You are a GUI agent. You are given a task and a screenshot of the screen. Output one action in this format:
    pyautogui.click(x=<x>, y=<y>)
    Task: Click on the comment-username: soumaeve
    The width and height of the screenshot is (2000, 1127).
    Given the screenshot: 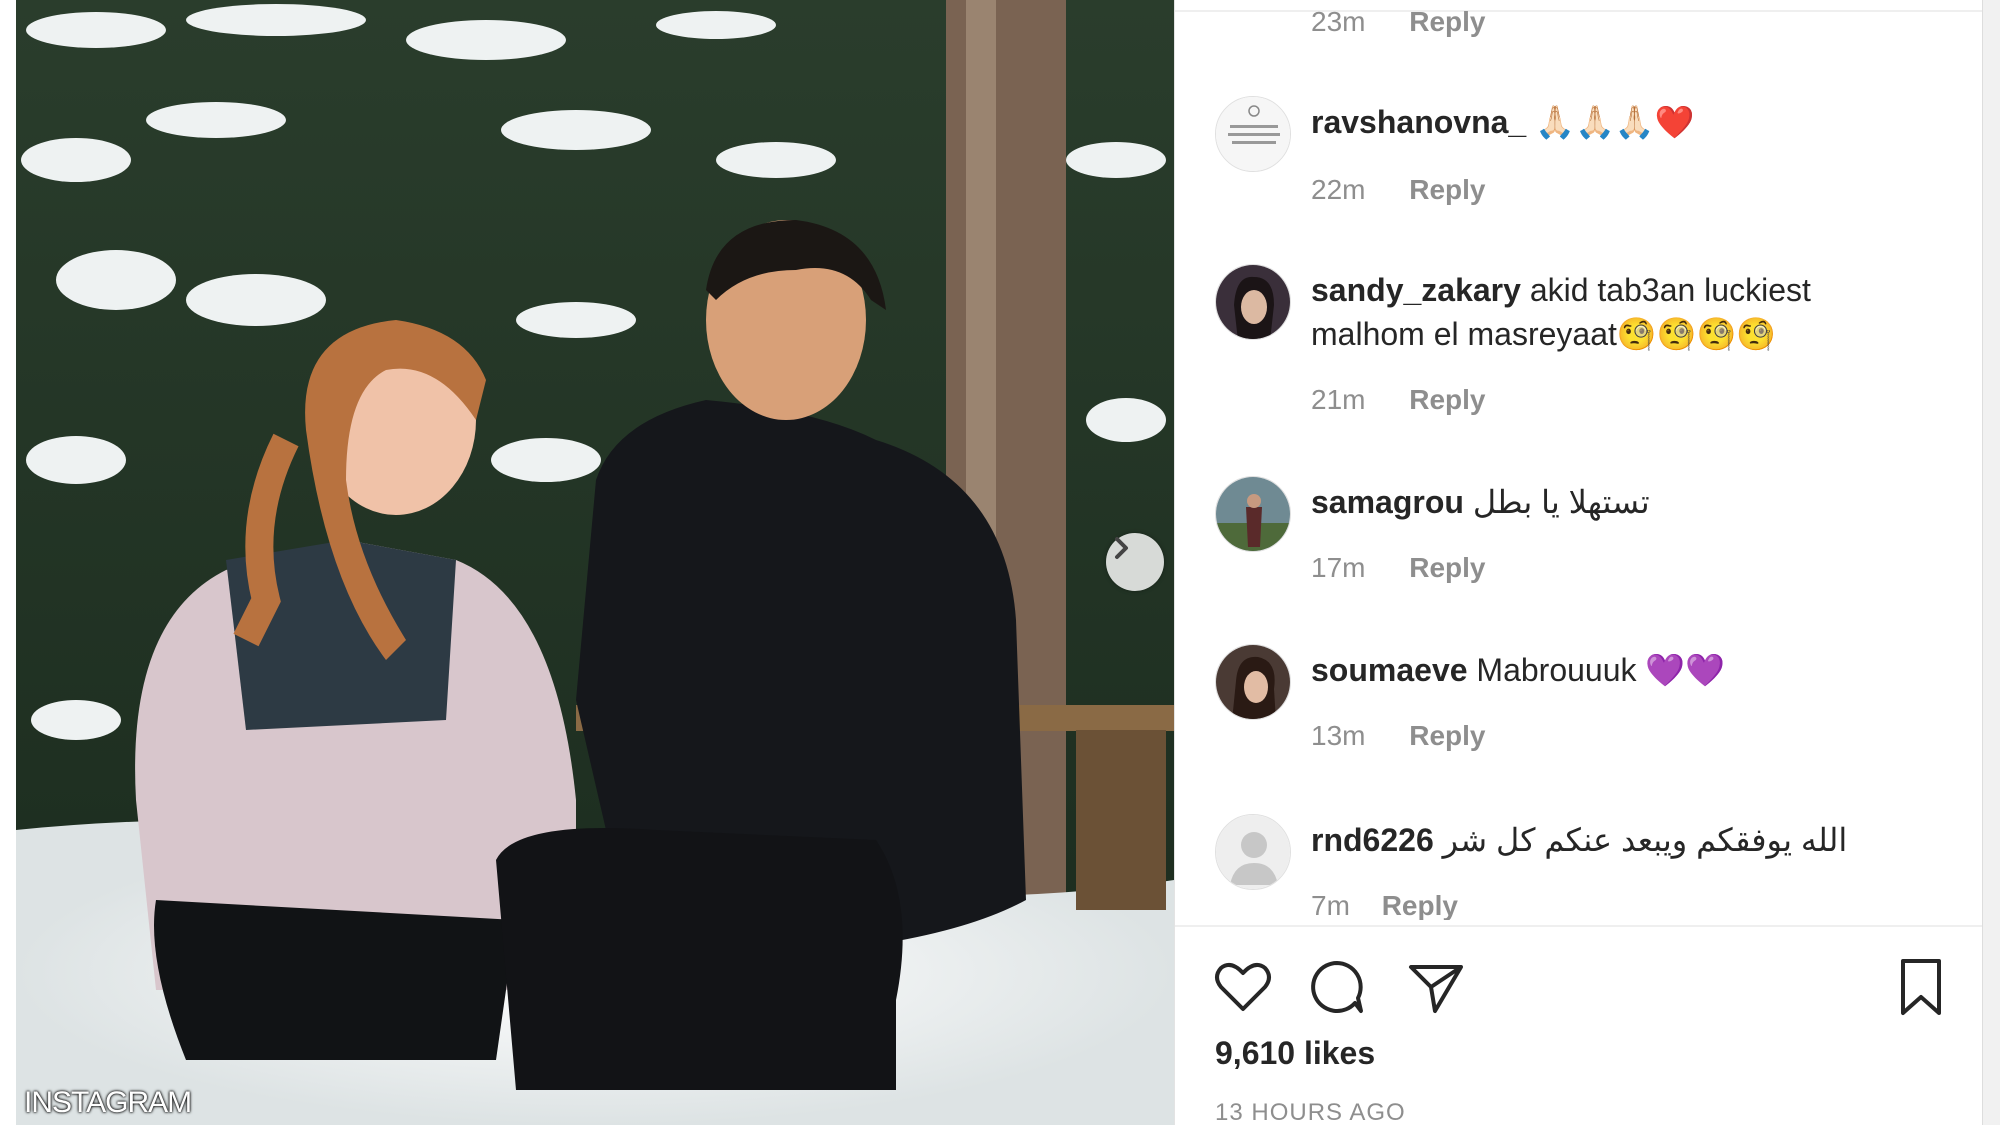 What is the action you would take?
    pyautogui.click(x=1389, y=670)
    